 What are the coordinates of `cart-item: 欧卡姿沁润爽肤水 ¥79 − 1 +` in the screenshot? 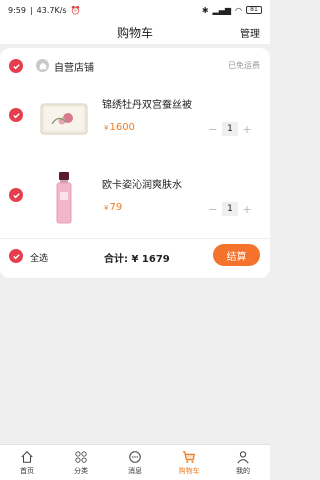 It's located at (135, 204).